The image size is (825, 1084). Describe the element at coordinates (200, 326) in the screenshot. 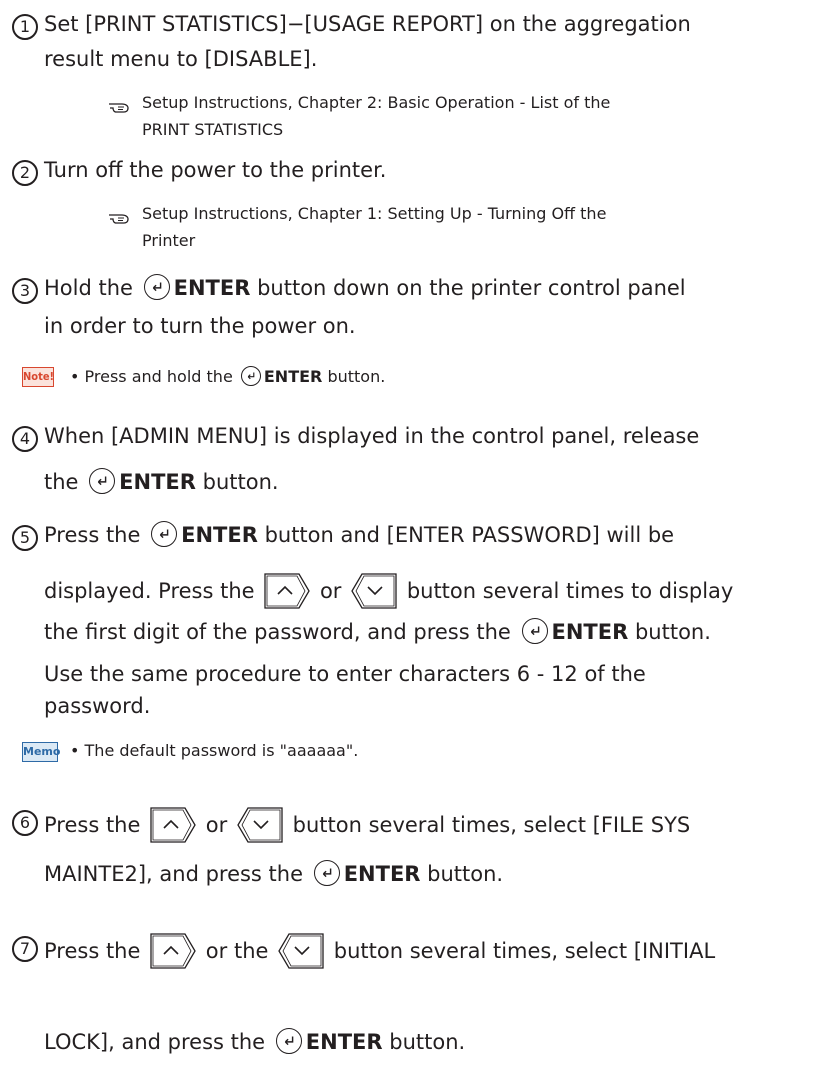

I see `step-3-text-line-2: in order to turn the power on.` at that location.